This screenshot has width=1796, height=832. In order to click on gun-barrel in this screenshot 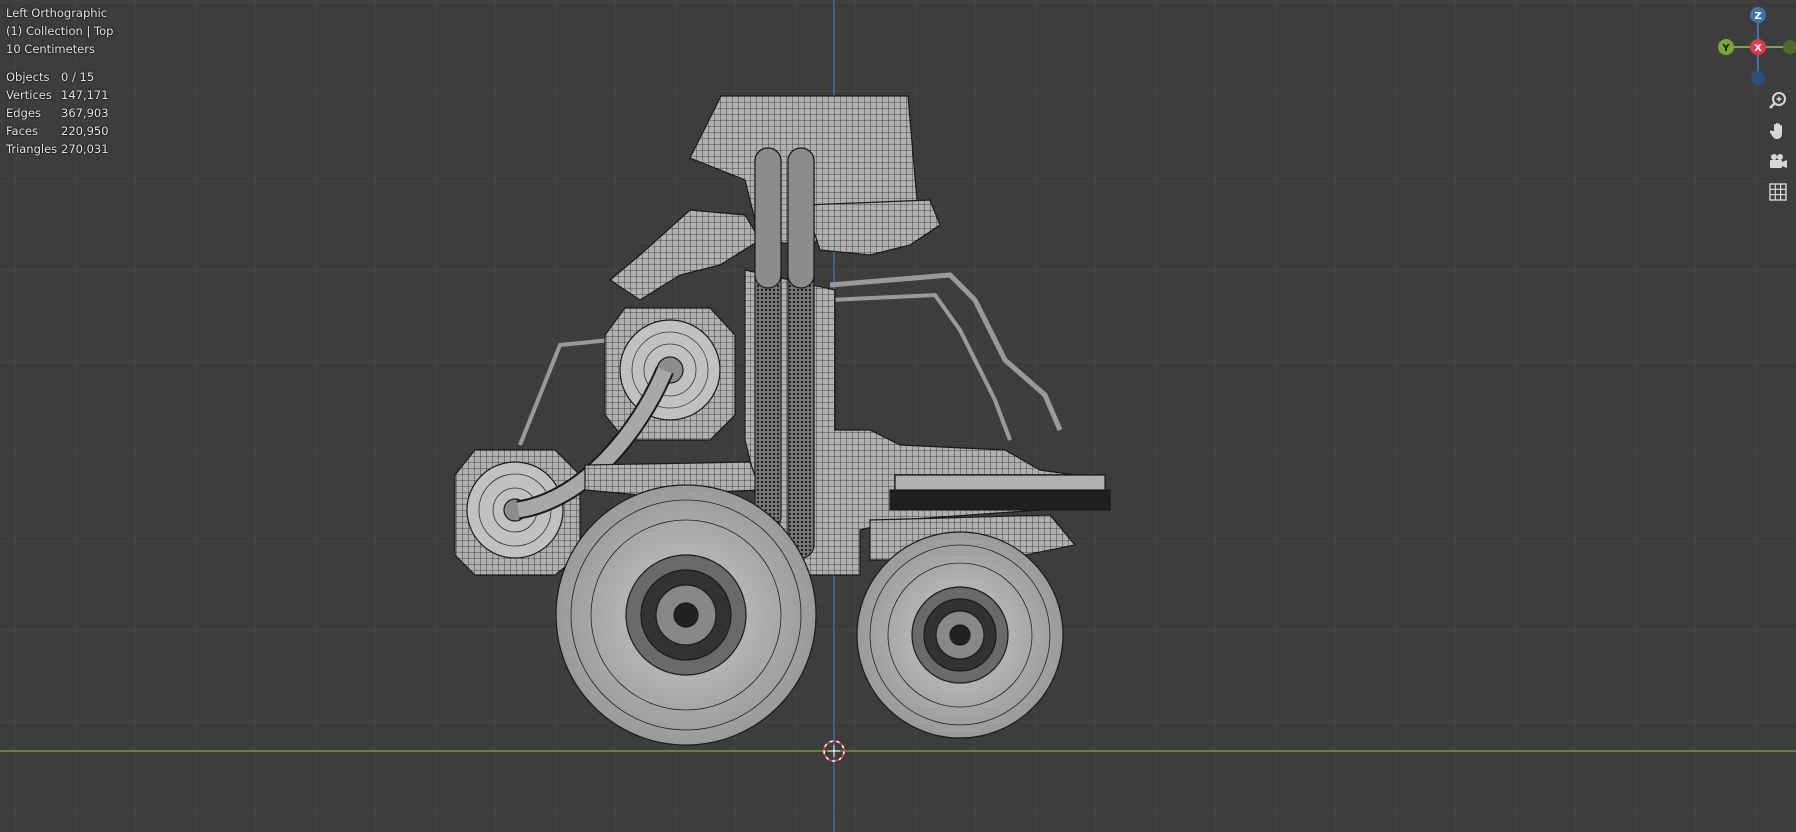, I will do `click(1000, 500)`.